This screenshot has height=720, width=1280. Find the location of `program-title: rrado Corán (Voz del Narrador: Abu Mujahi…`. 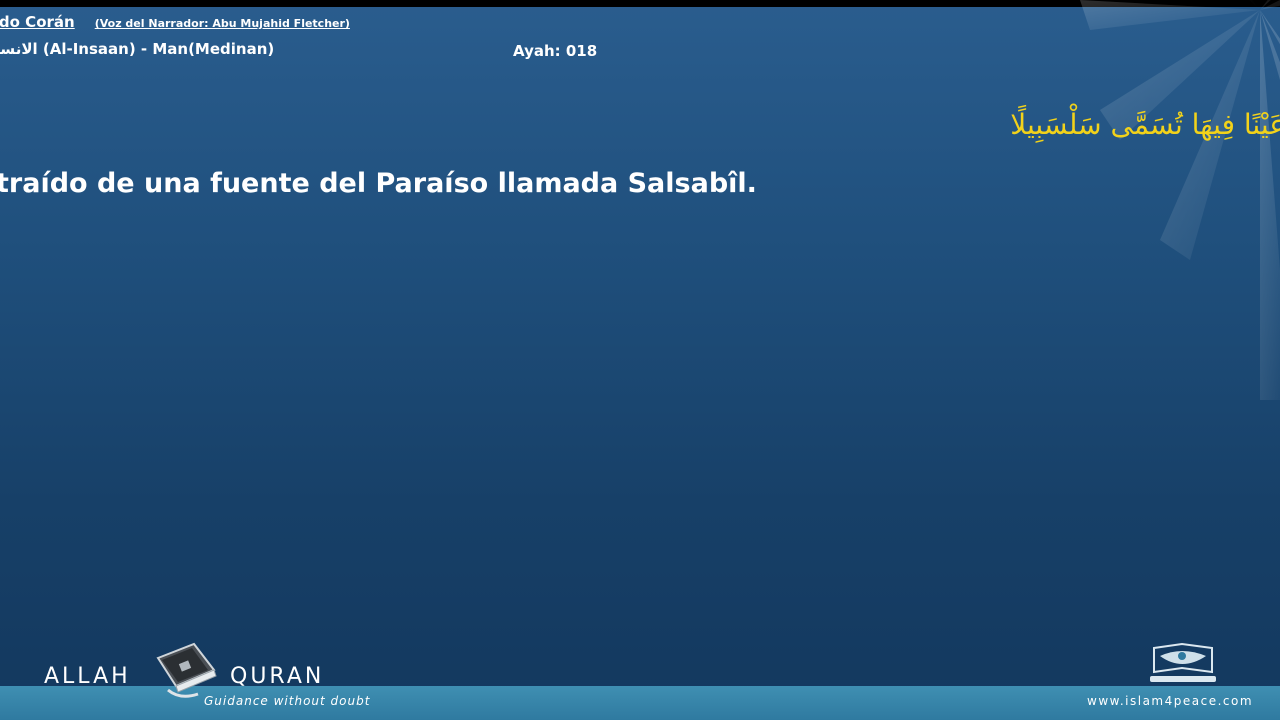

program-title: rrado Corán (Voz del Narrador: Abu Mujahi… is located at coordinates (175, 21).